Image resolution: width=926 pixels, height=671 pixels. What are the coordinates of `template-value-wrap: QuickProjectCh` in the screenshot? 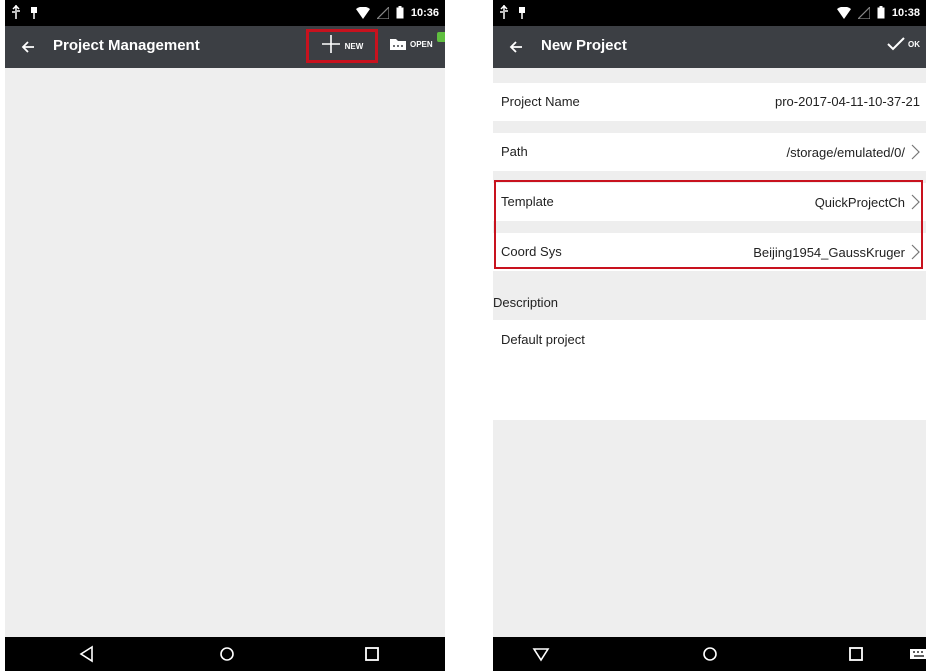 It's located at (867, 202).